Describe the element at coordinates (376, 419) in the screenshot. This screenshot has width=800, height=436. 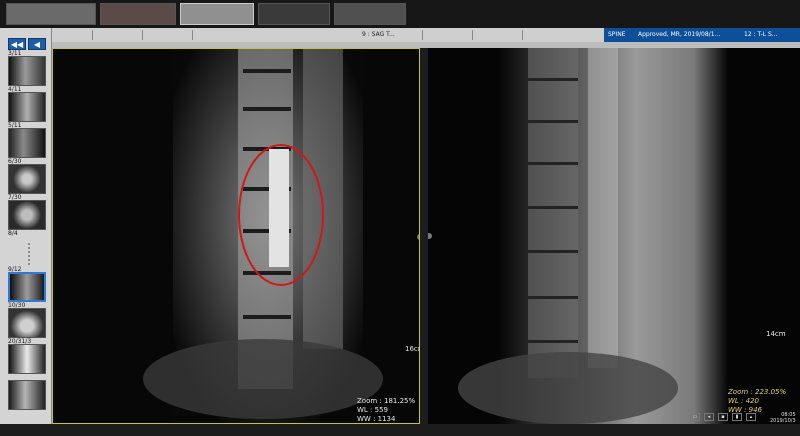
I see `ww-readout: WW : 1134` at that location.